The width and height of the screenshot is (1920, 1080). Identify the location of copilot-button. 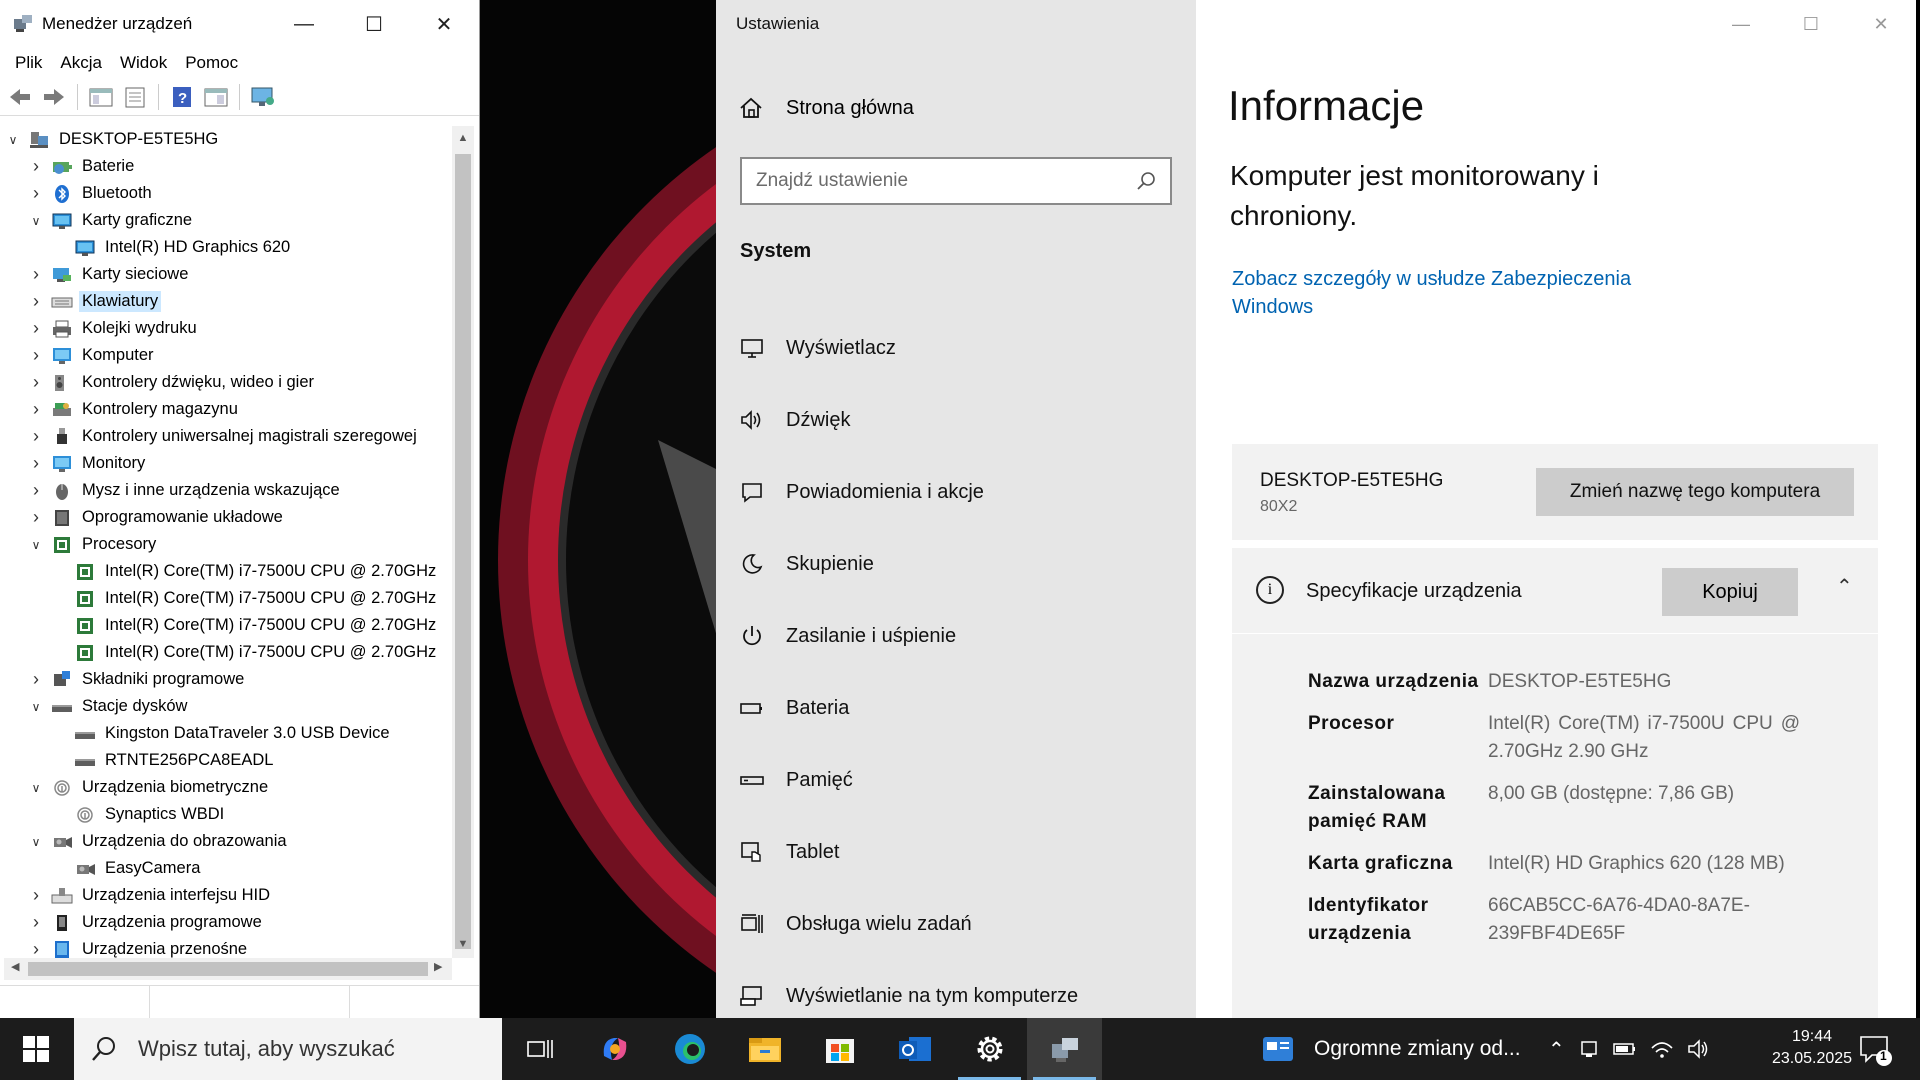
(614, 1049).